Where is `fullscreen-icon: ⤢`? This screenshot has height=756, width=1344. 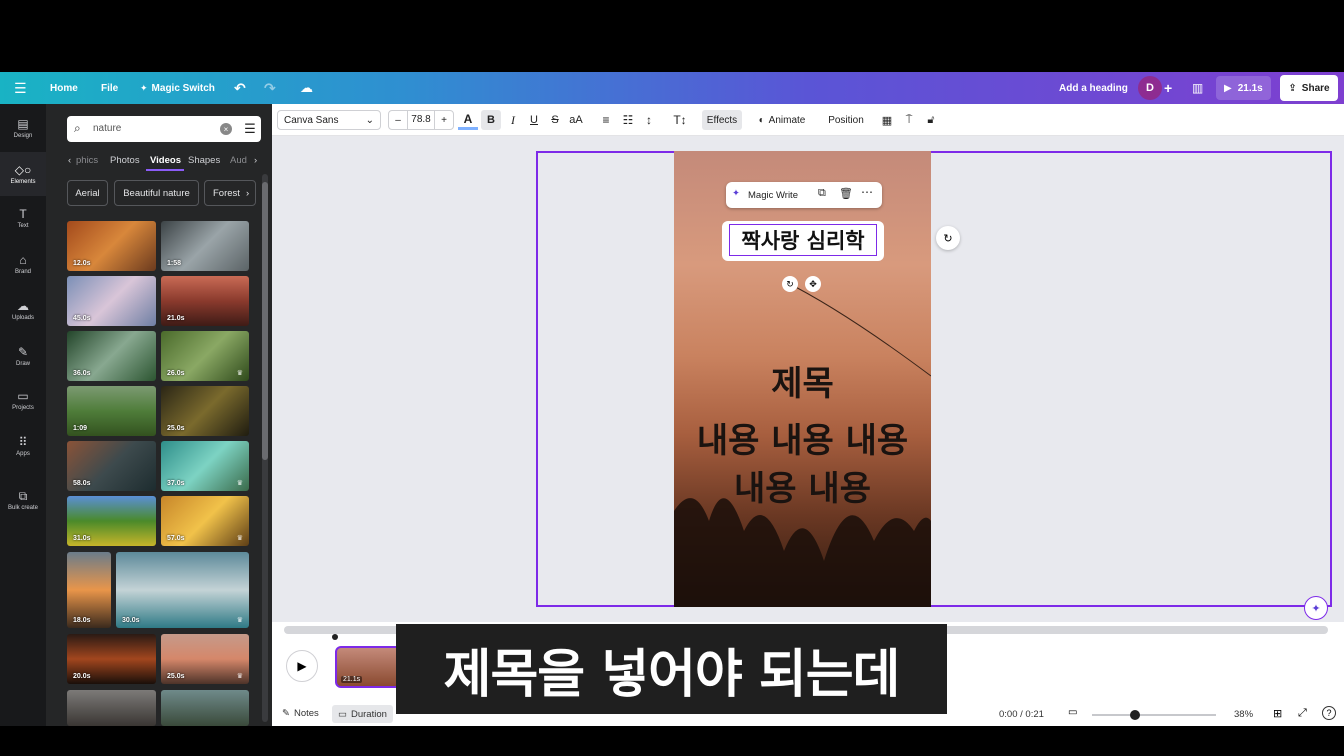
fullscreen-icon: ⤢ is located at coordinates (1302, 713).